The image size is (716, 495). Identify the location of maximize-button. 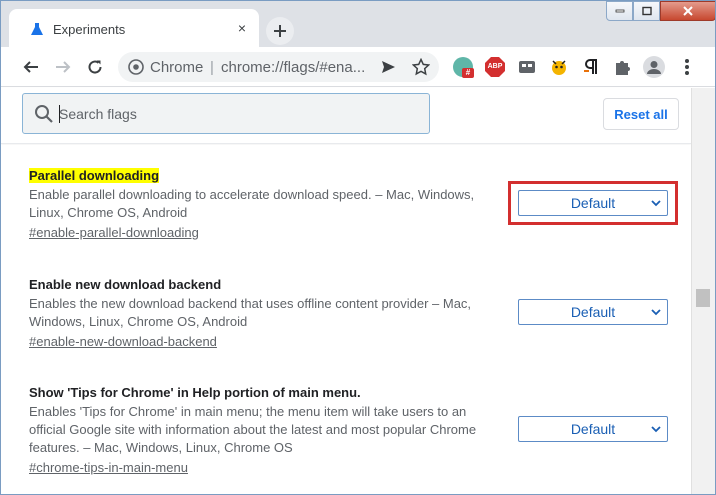
(646, 11).